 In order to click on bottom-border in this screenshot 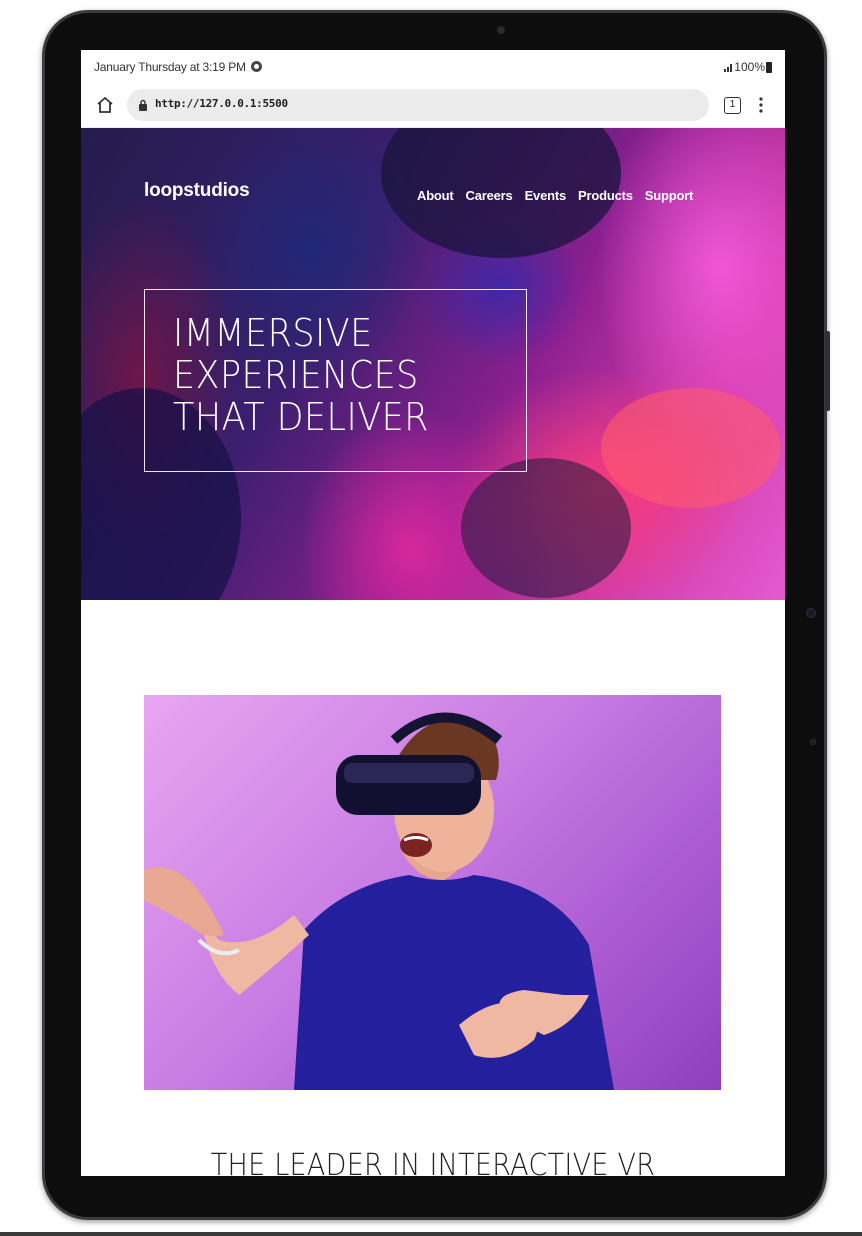, I will do `click(431, 1234)`.